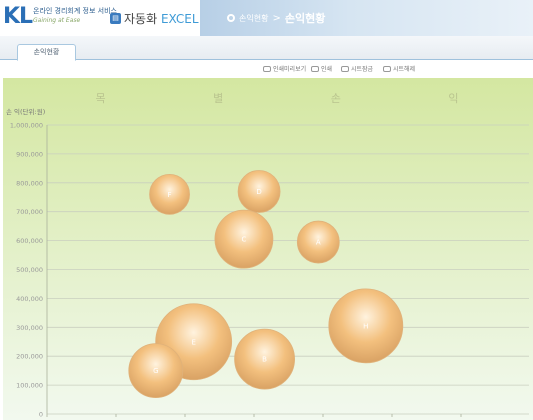 The height and width of the screenshot is (420, 533). Describe the element at coordinates (315, 68) in the screenshot. I see `print-icon` at that location.